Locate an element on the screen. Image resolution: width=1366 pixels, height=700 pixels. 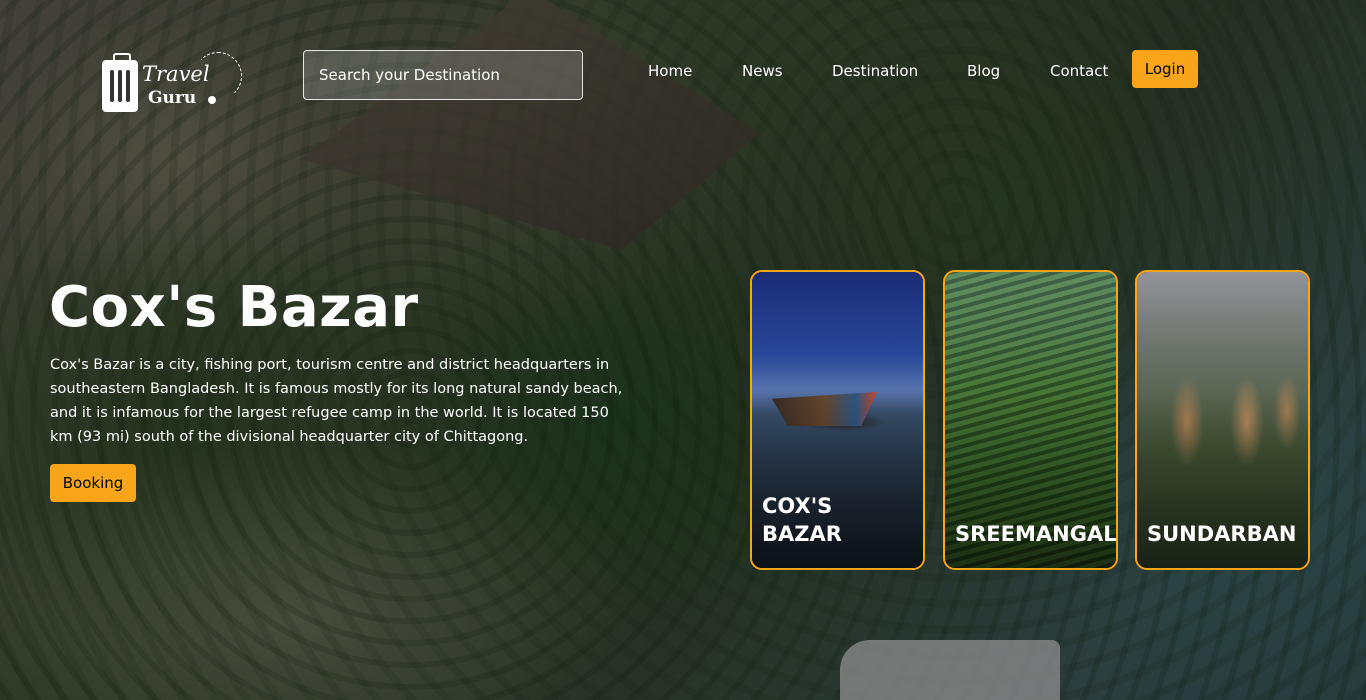
card-label: COX'S BAZAR is located at coordinates (802, 520).